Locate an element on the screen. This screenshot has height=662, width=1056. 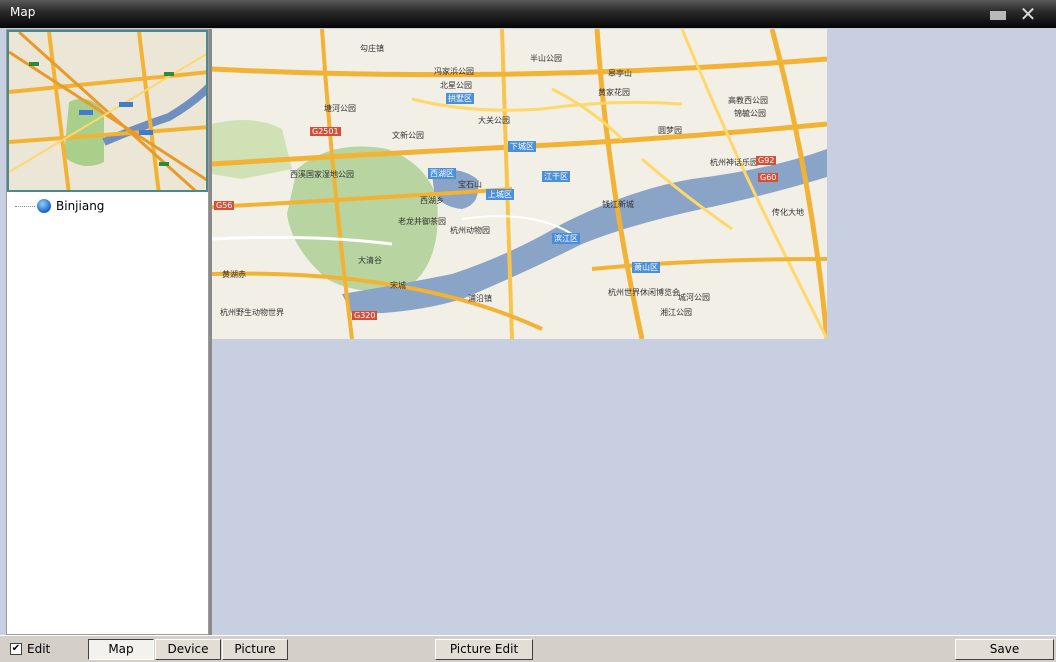
map-label: 黄家花园 is located at coordinates (614, 92).